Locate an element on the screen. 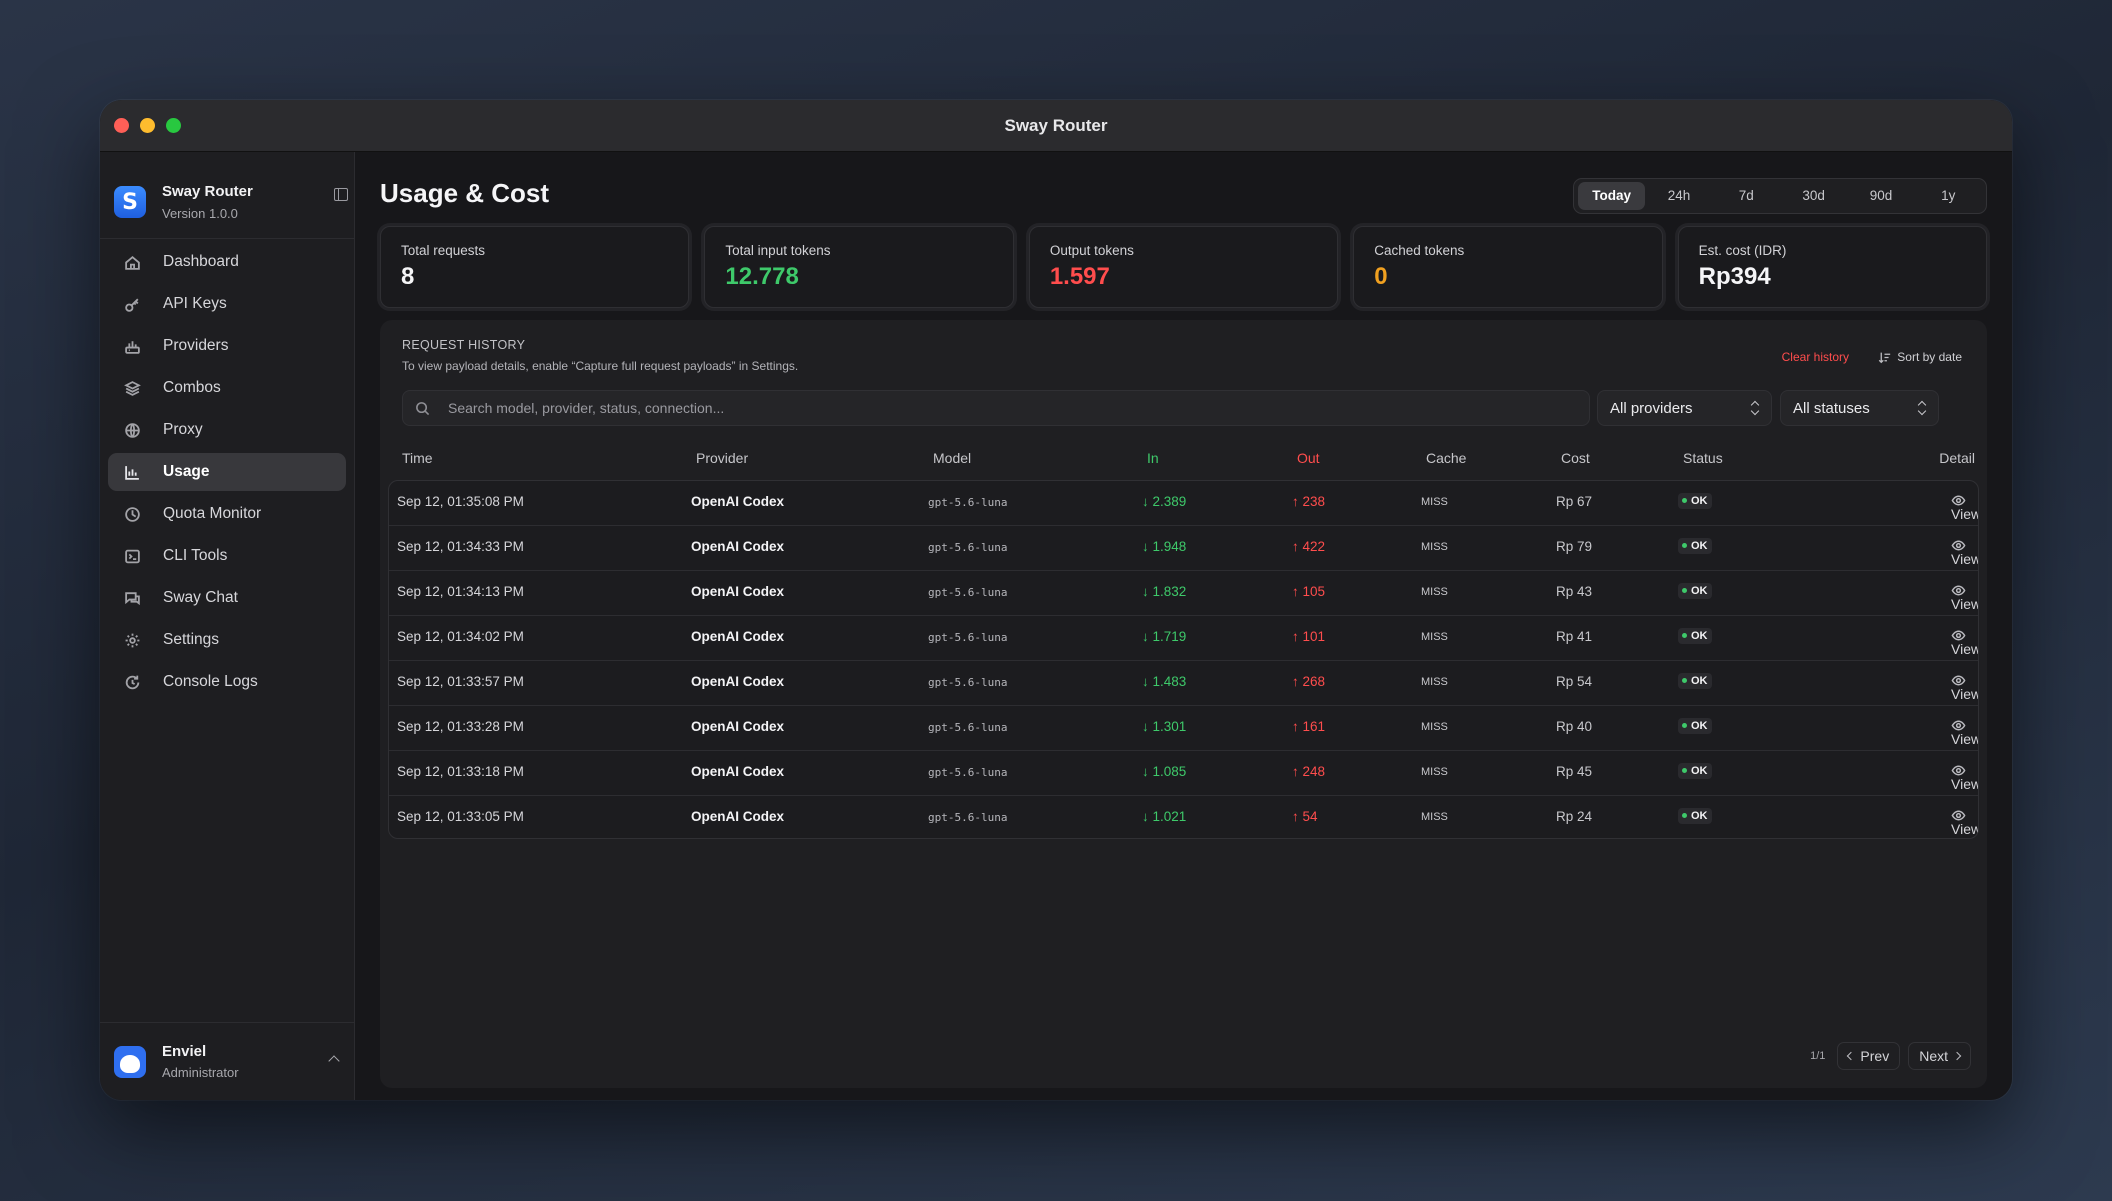  cell-in-tokens: ↓ 2.389 is located at coordinates (1164, 501).